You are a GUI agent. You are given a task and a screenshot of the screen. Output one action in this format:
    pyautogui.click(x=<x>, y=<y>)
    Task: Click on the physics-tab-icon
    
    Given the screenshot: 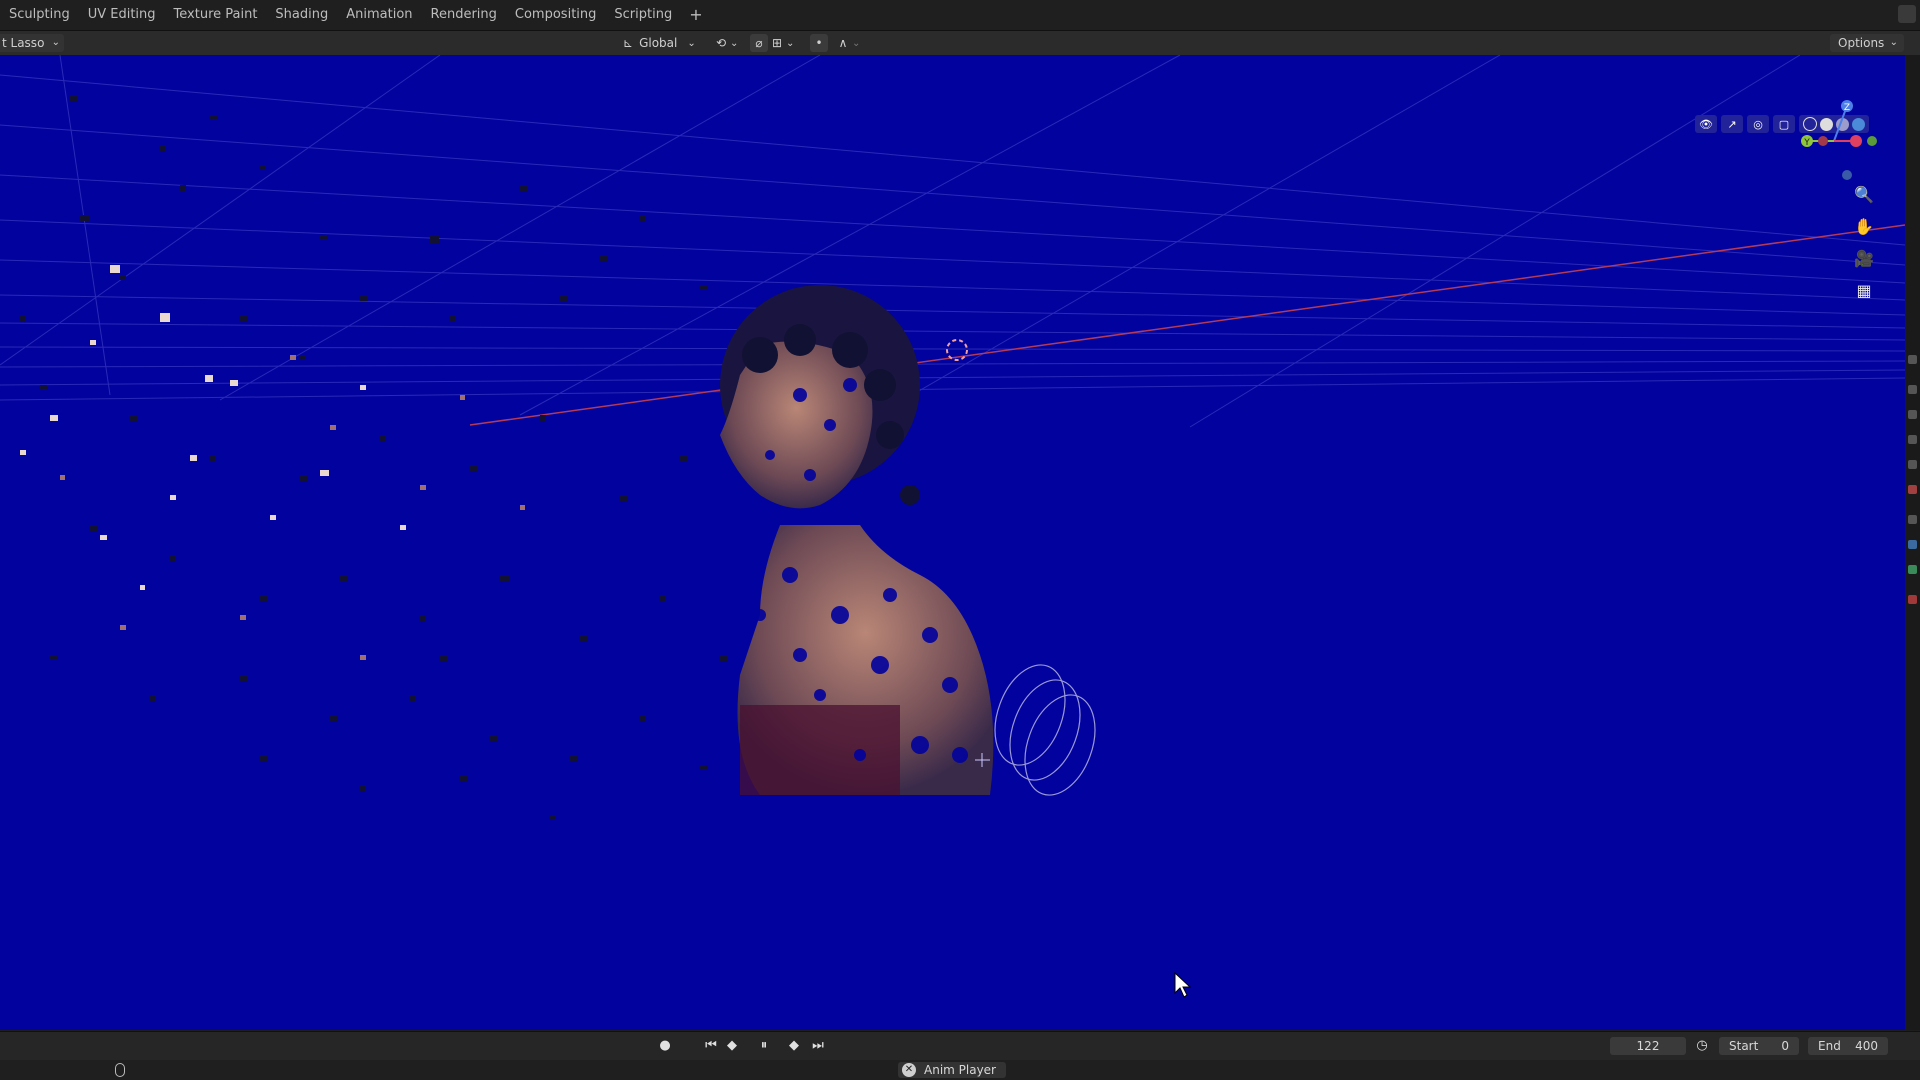 What is the action you would take?
    pyautogui.click(x=1912, y=544)
    